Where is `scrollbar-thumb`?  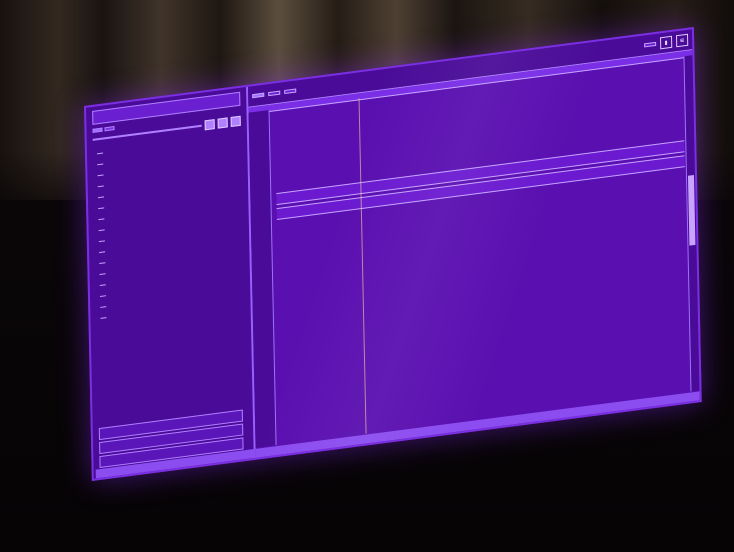 scrollbar-thumb is located at coordinates (691, 210).